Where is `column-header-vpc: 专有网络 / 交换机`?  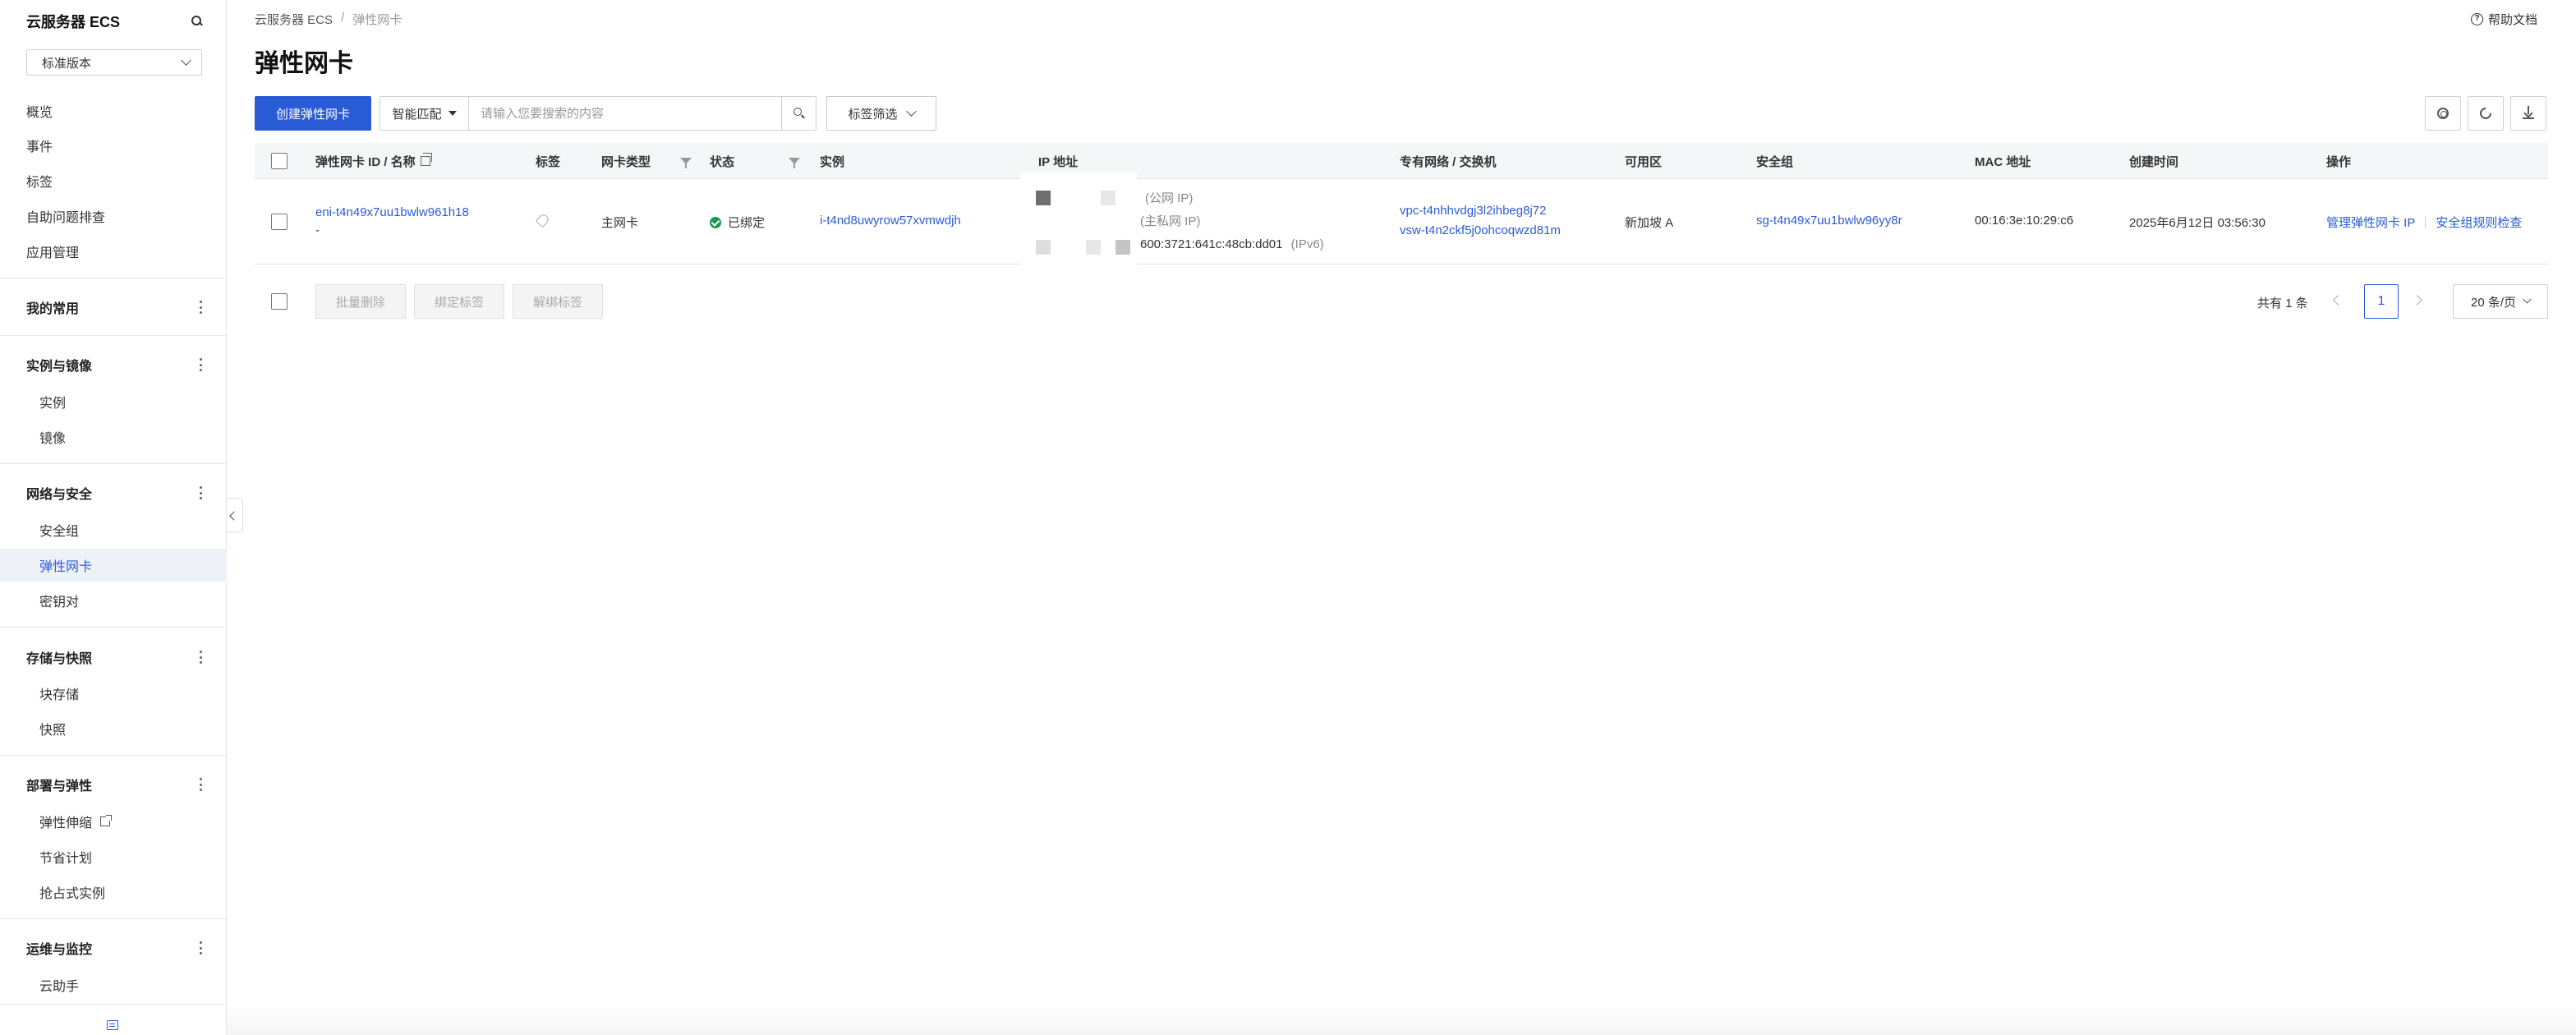 column-header-vpc: 专有网络 / 交换机 is located at coordinates (1448, 161).